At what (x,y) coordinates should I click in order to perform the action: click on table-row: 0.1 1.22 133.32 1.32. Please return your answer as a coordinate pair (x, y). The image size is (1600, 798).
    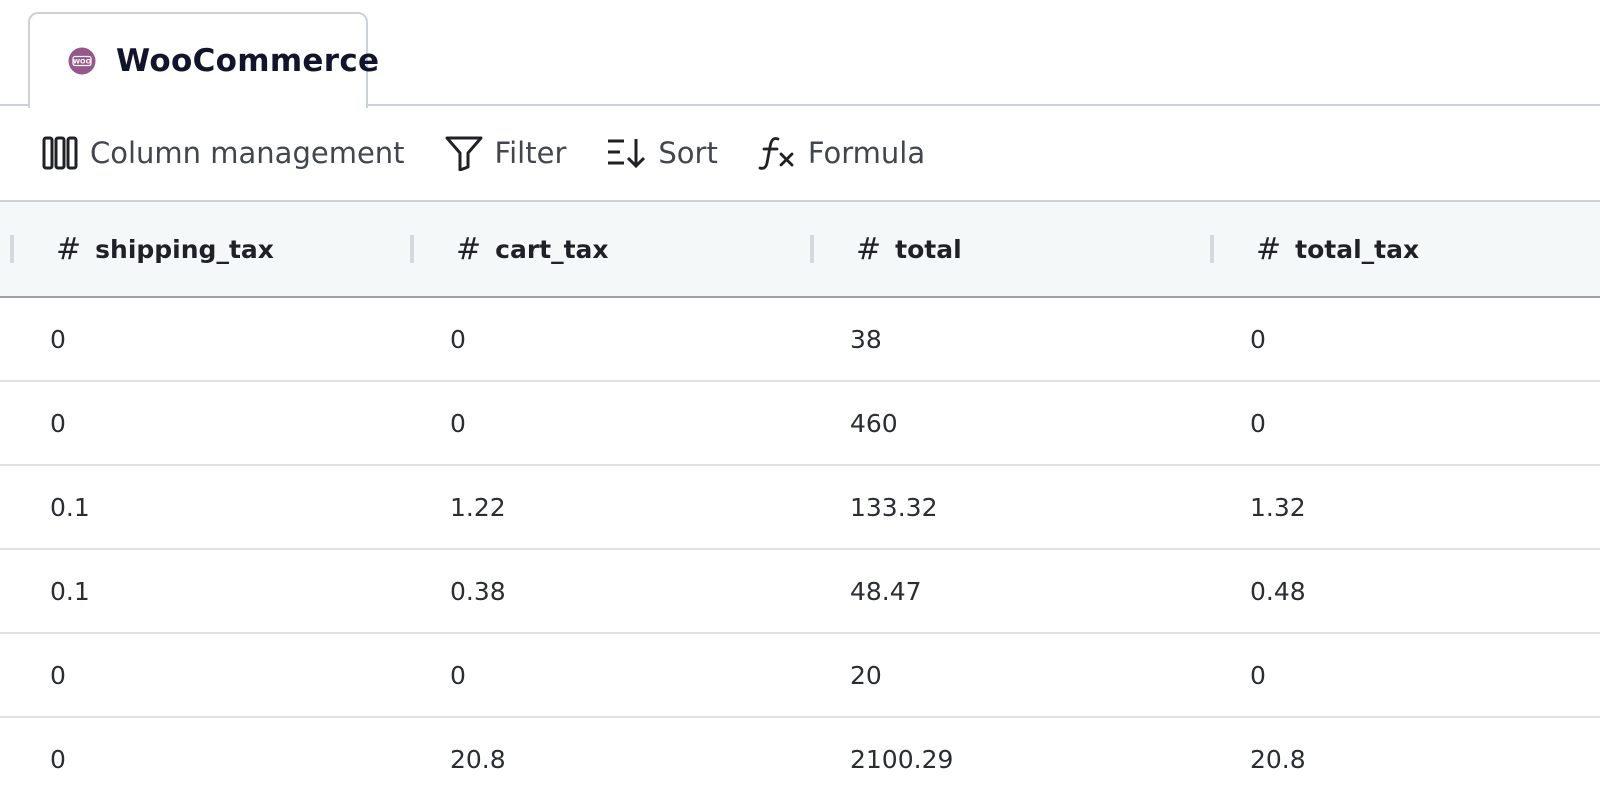
    Looking at the image, I should click on (800, 508).